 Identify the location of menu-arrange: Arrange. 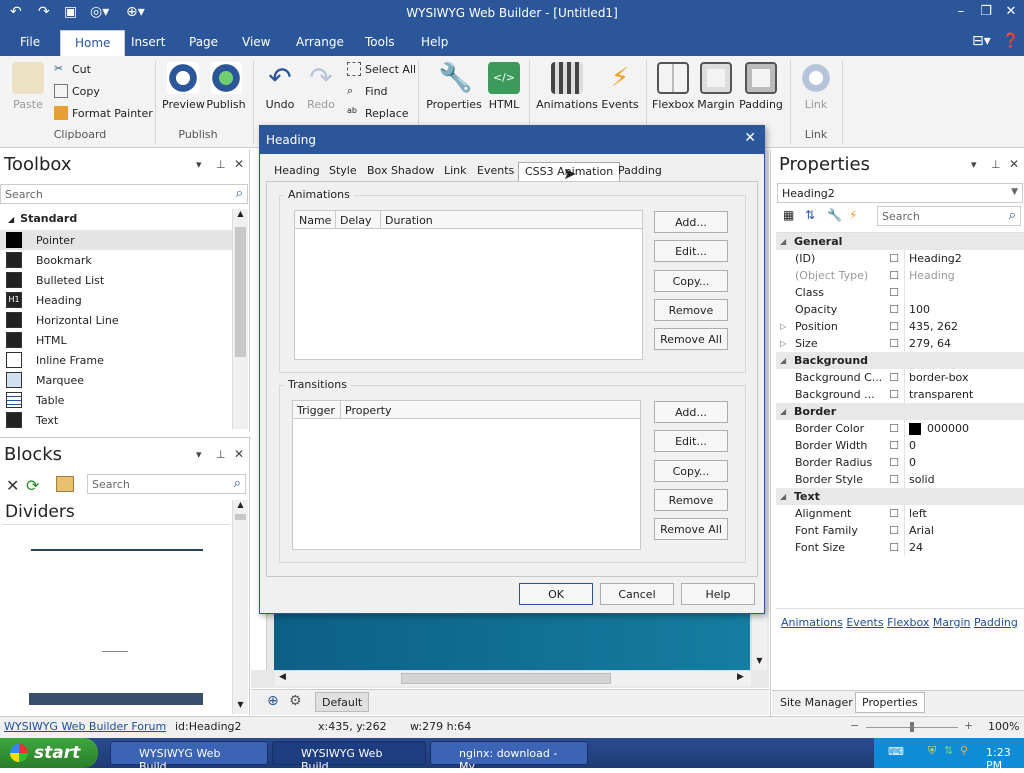
(320, 42).